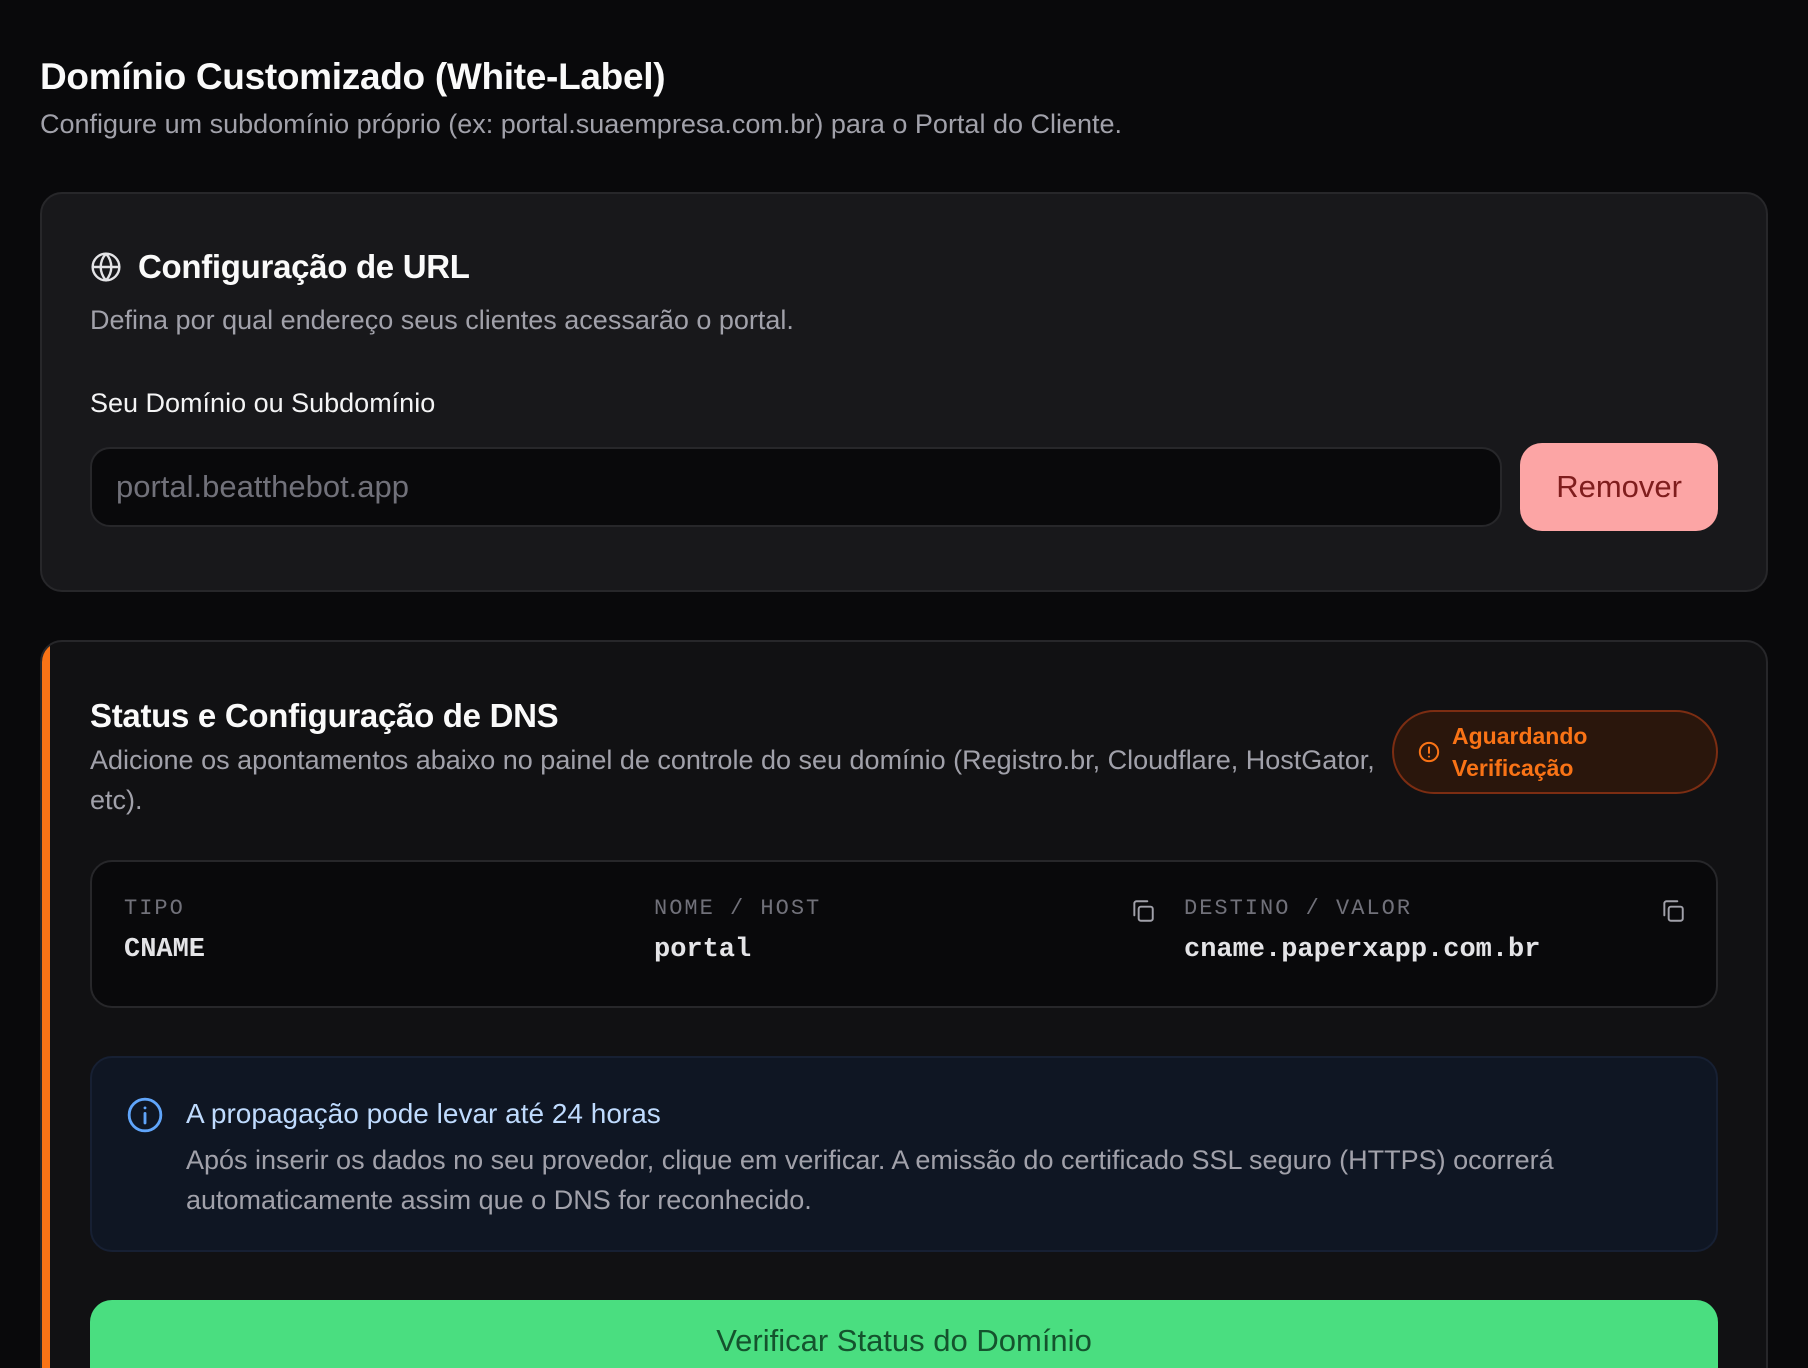 Image resolution: width=1808 pixels, height=1368 pixels. I want to click on info-title: A propagação pode levar até 24 horas, so click(423, 1113).